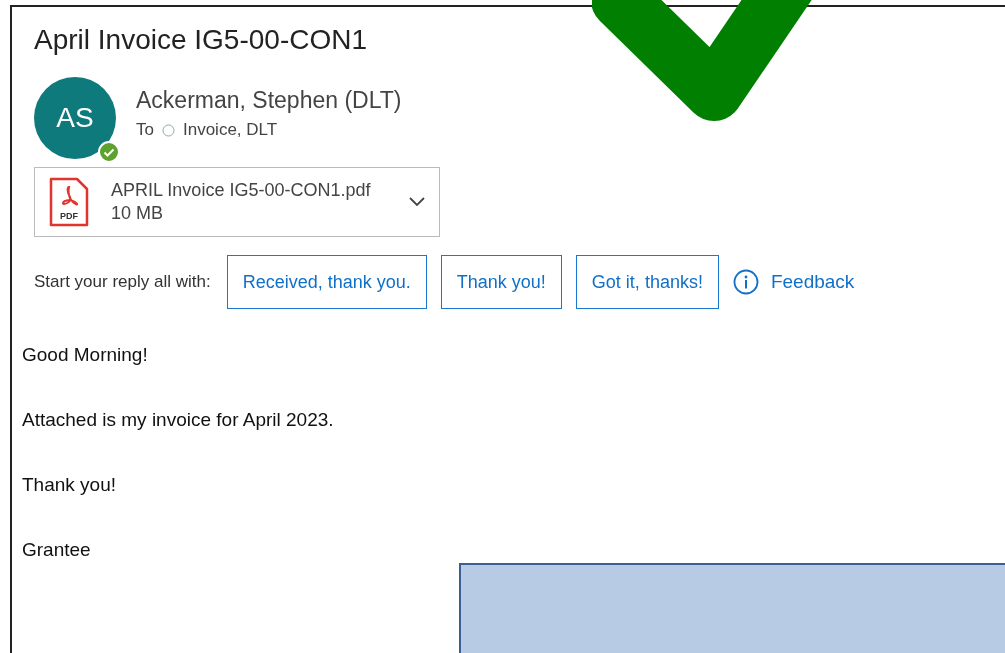  What do you see at coordinates (138, 213) in the screenshot?
I see `attachment-size: 10 MB` at bounding box center [138, 213].